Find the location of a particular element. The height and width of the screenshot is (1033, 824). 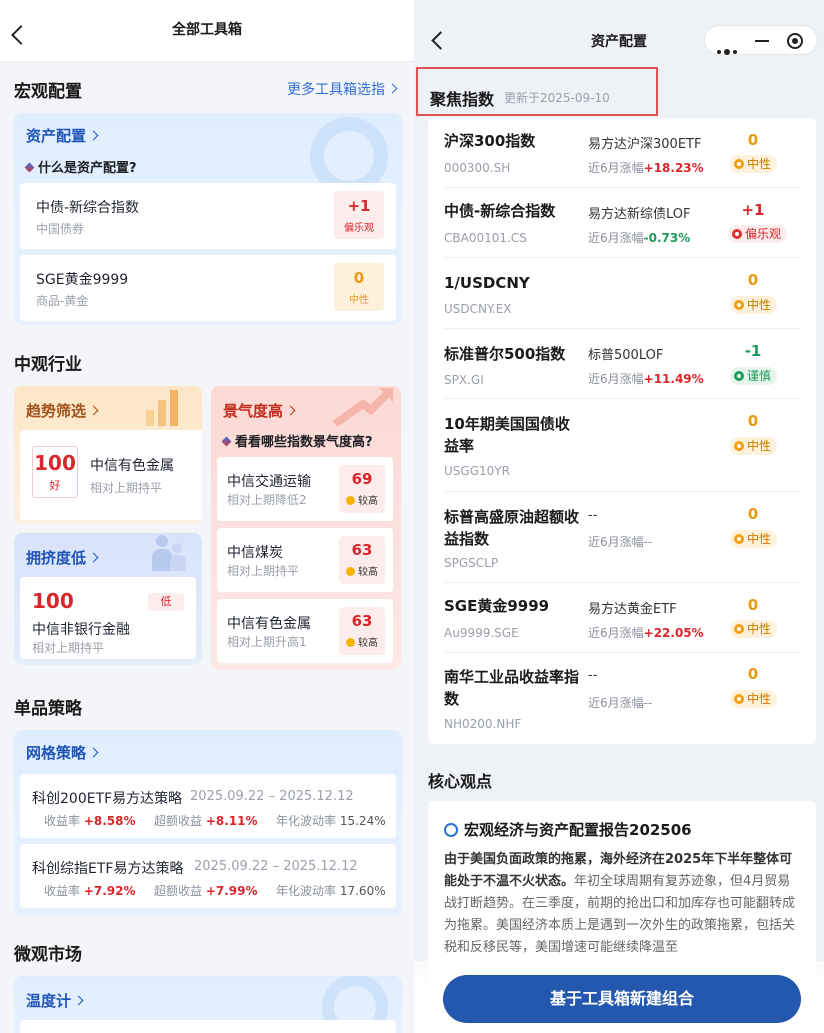

view-badge: +1 偏乐观 is located at coordinates (359, 215).